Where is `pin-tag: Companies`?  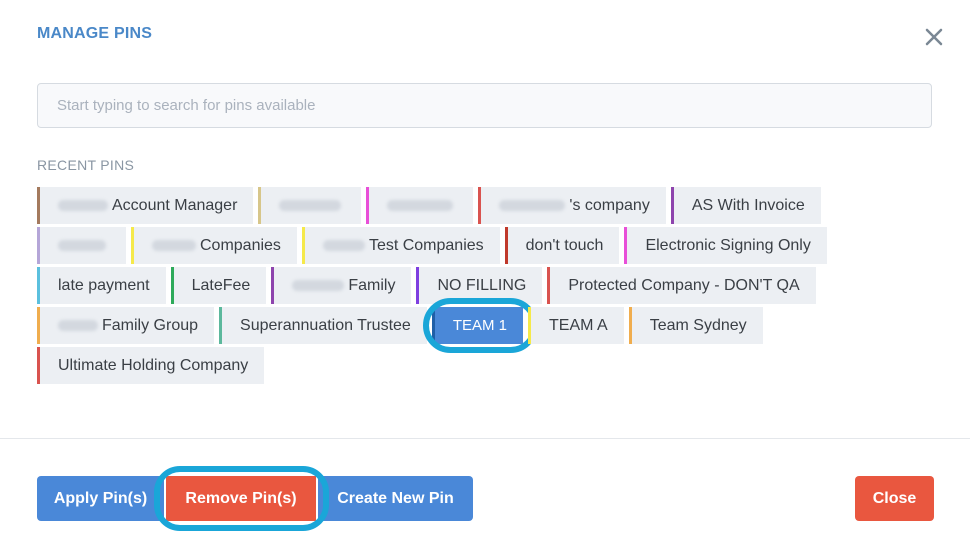 pin-tag: Companies is located at coordinates (214, 245).